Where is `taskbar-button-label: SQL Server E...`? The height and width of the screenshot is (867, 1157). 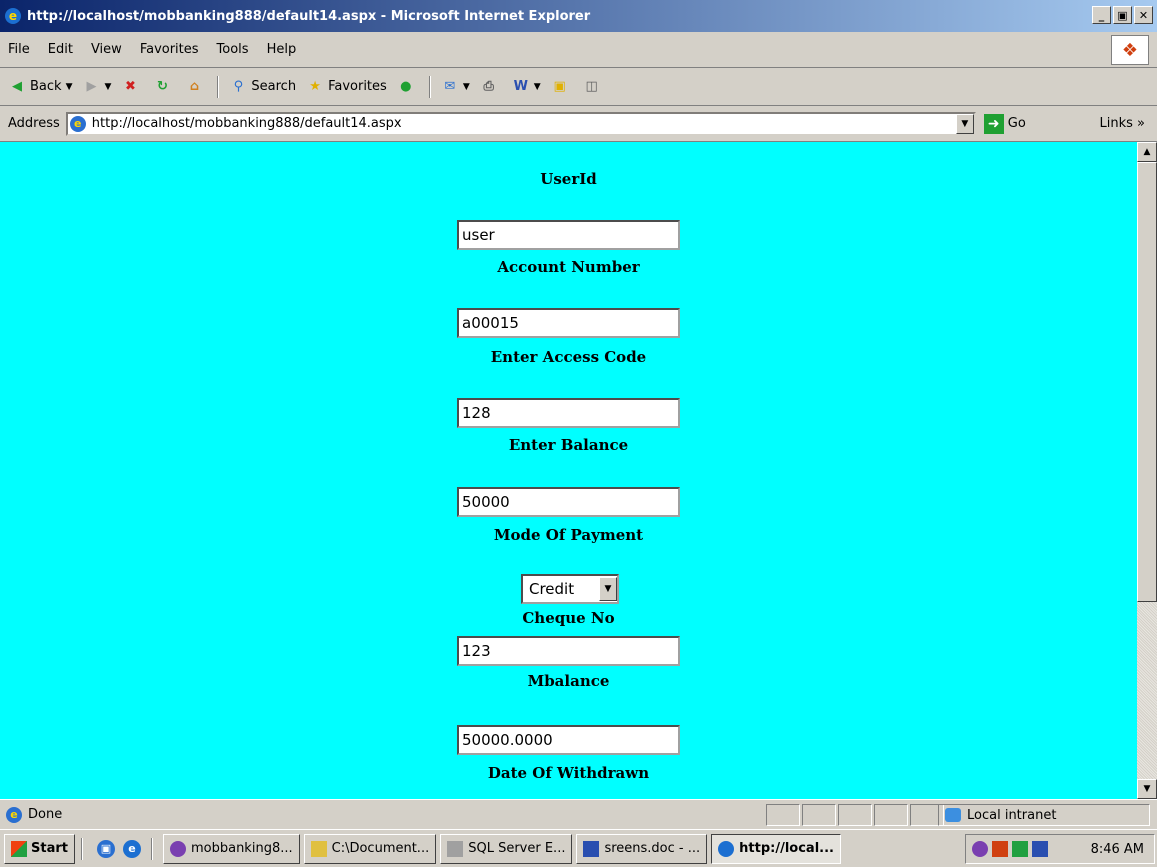 taskbar-button-label: SQL Server E... is located at coordinates (517, 848).